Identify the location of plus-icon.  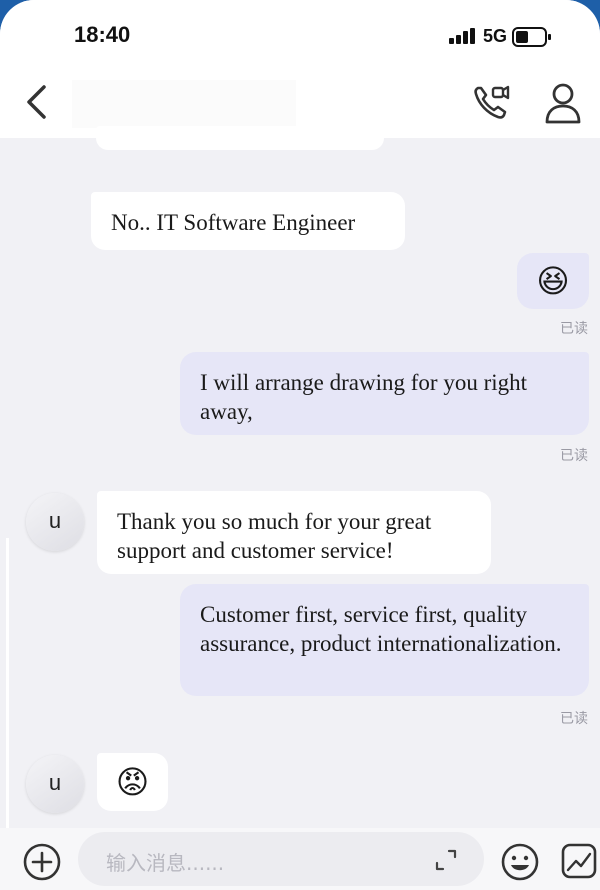
(42, 862).